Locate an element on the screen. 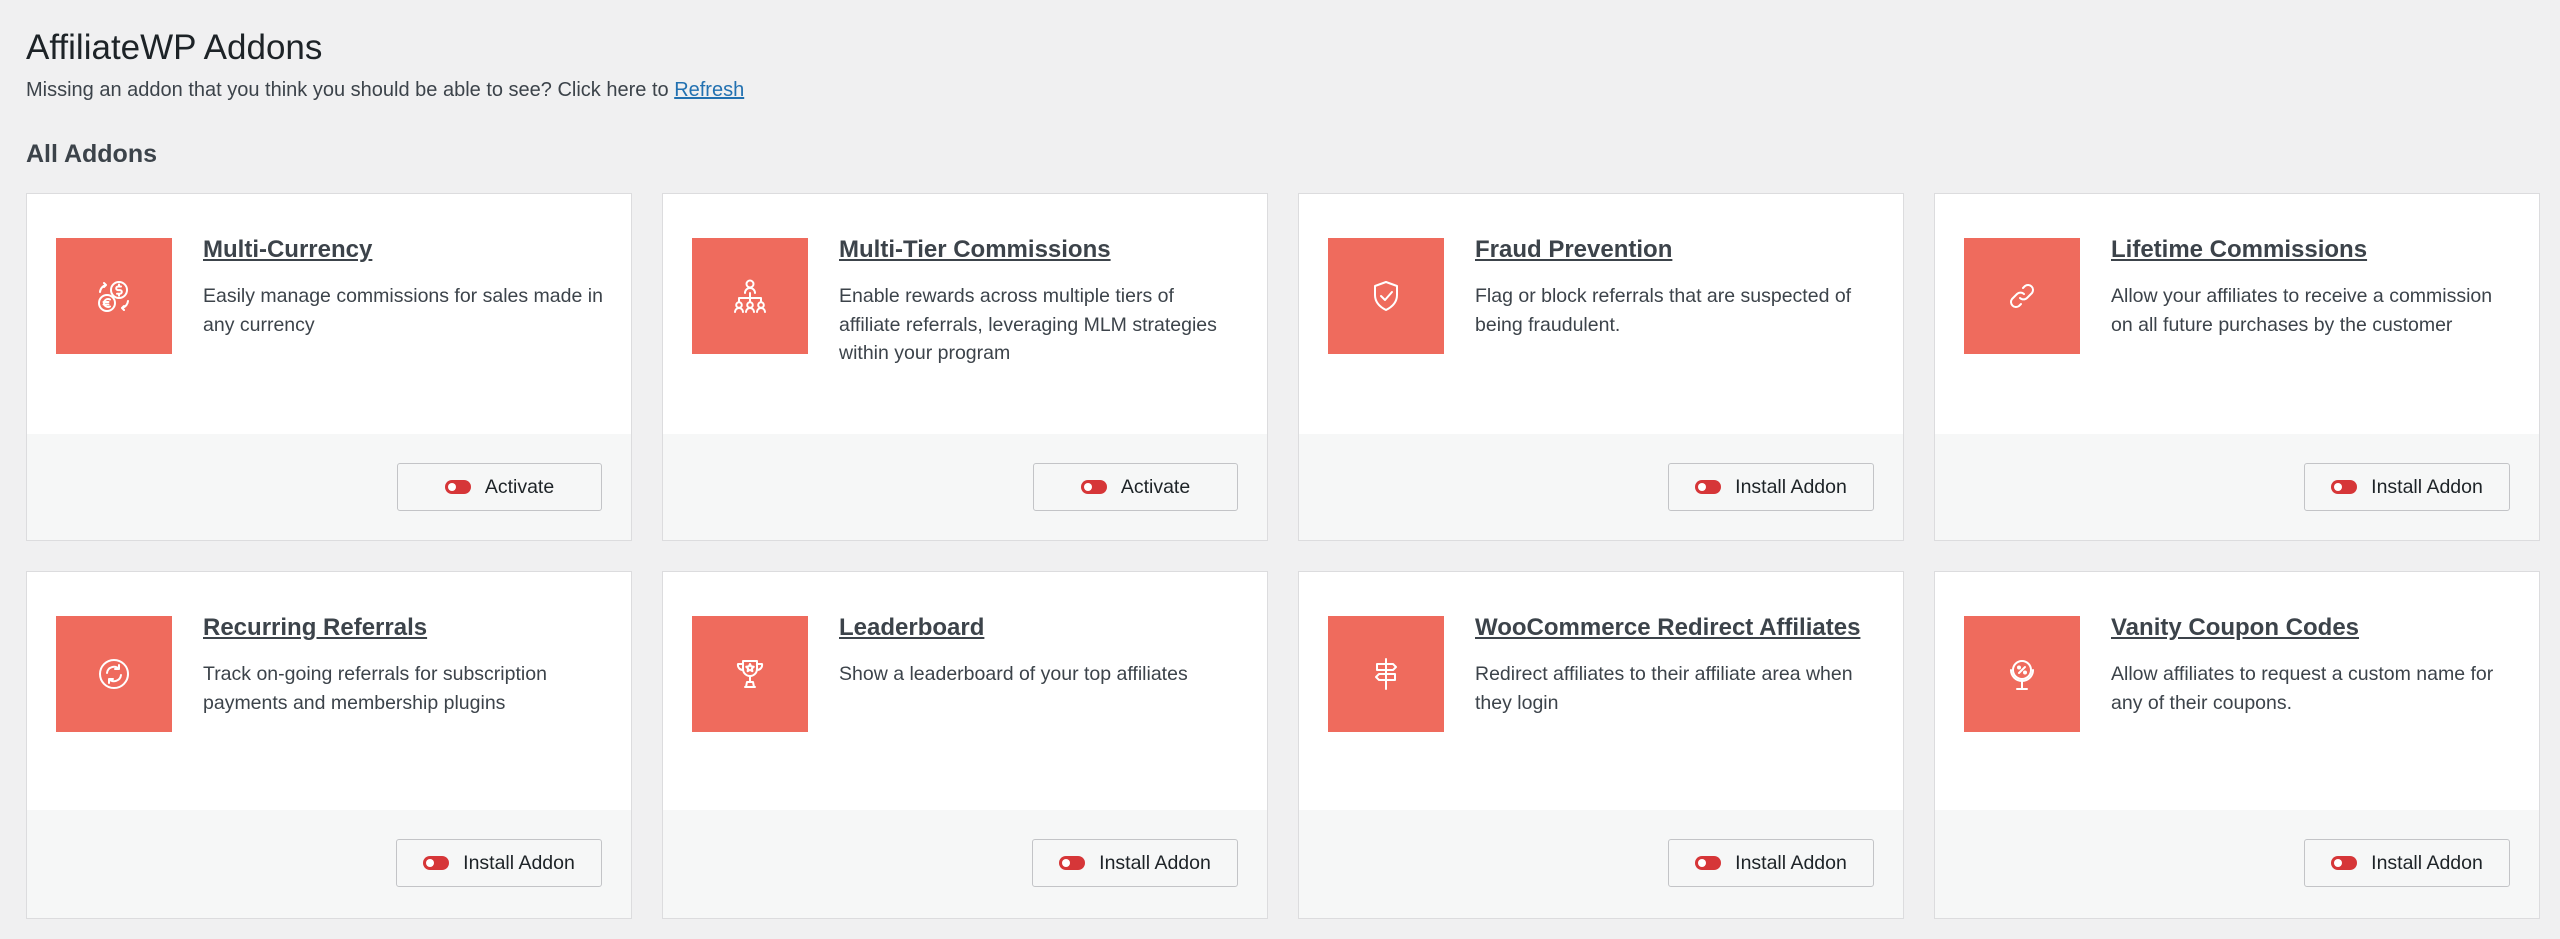 Image resolution: width=2560 pixels, height=939 pixels. refresh-cycle-icon is located at coordinates (114, 674).